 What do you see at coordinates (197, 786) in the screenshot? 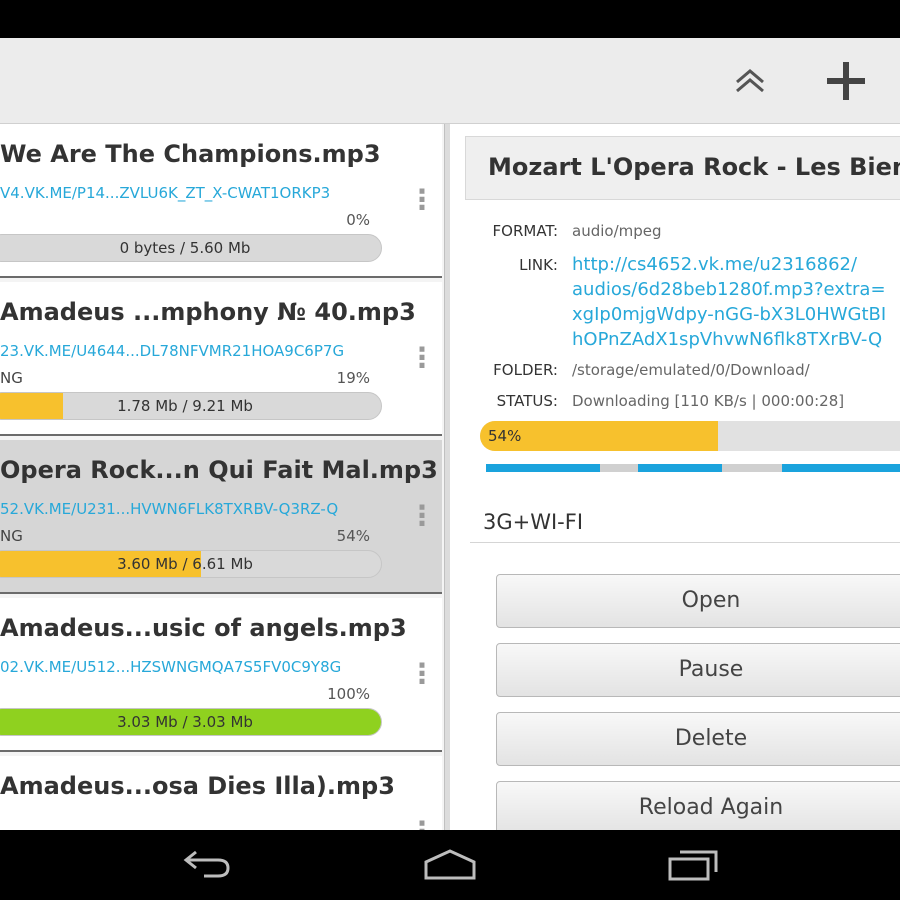
I see `item-title: Amadeus...osa Dies Illa).mp3` at bounding box center [197, 786].